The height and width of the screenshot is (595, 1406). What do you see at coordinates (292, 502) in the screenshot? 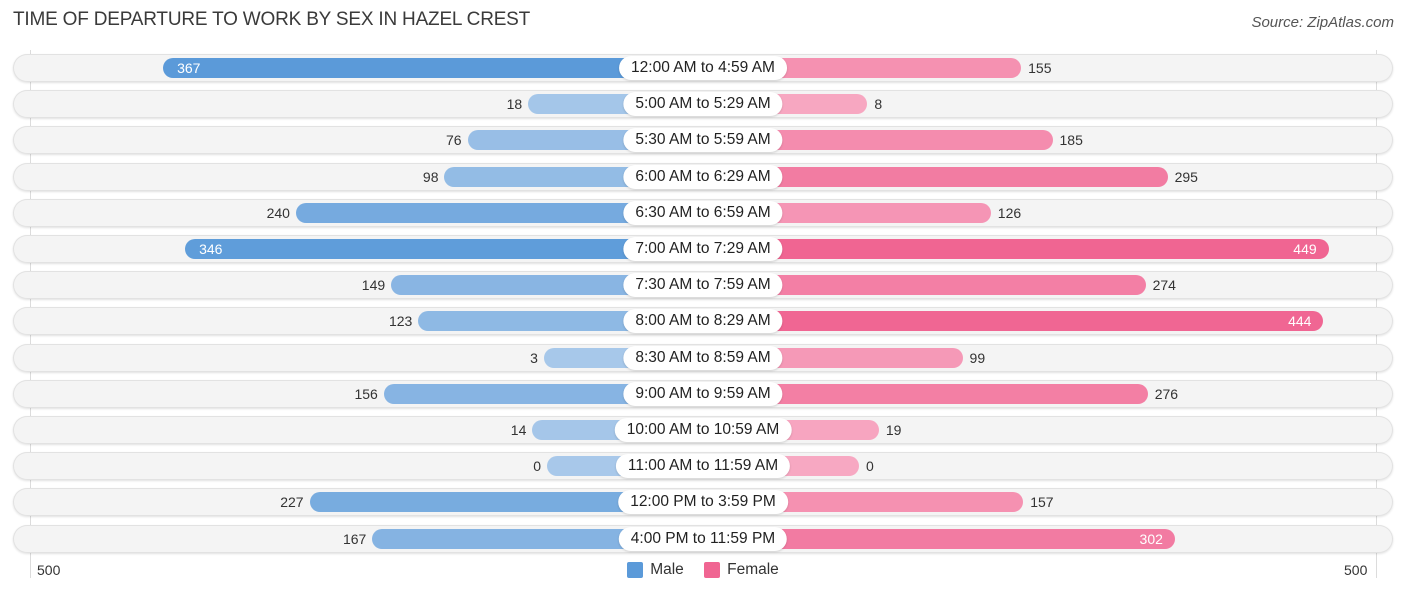
I see `male-value-label: 227` at bounding box center [292, 502].